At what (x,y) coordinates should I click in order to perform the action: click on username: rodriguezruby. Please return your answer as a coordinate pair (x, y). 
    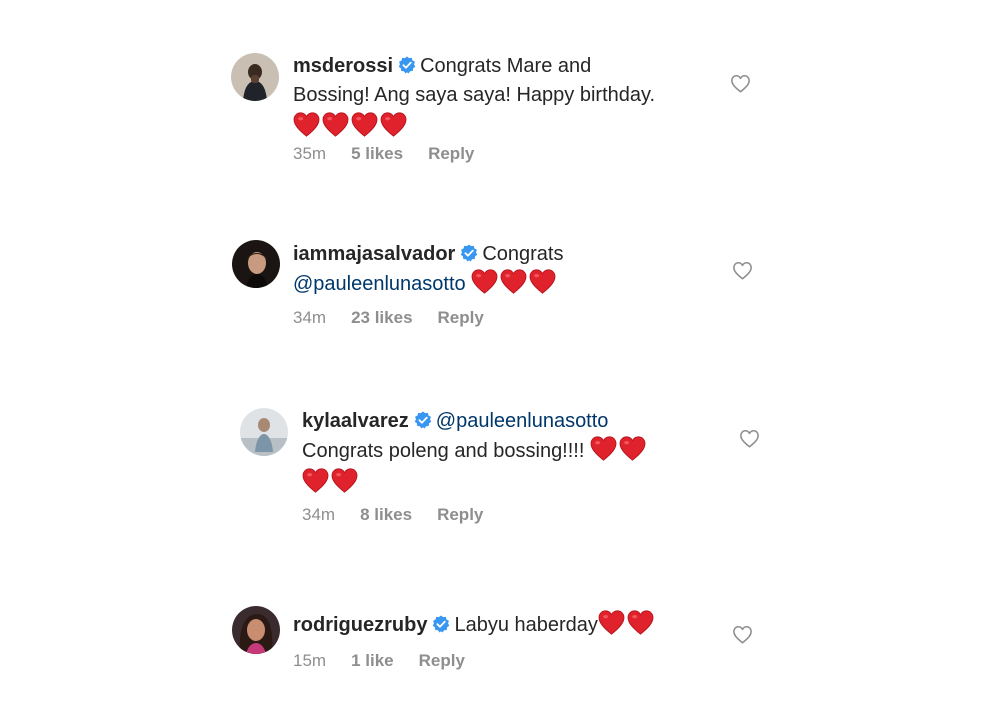
    Looking at the image, I should click on (360, 625).